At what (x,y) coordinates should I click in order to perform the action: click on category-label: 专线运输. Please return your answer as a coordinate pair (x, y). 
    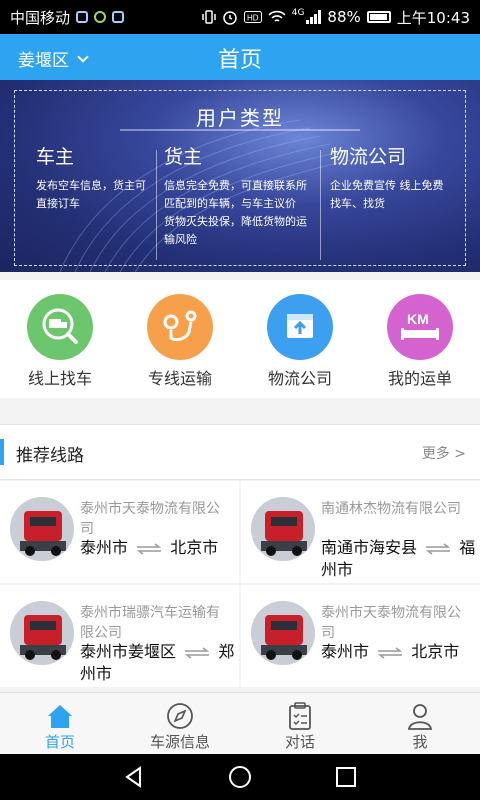
    Looking at the image, I should click on (179, 378).